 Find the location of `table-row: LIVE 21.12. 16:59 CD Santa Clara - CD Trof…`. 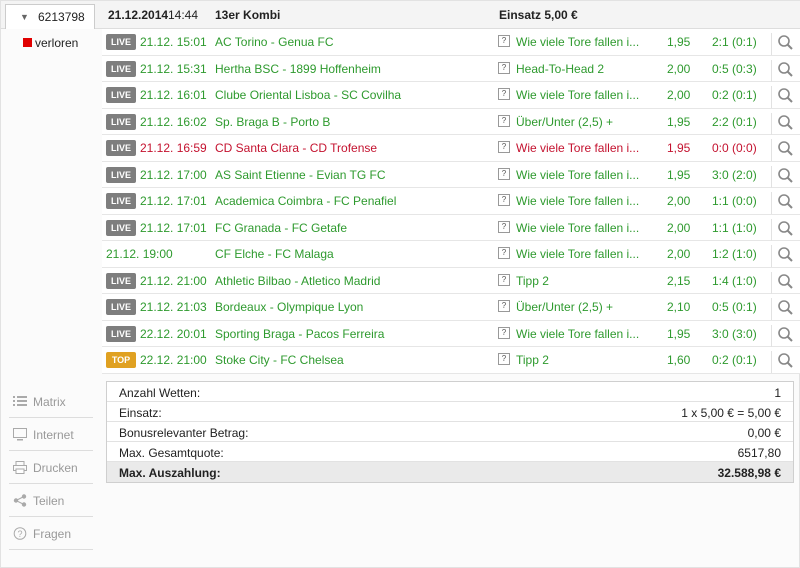

table-row: LIVE 21.12. 16:59 CD Santa Clara - CD Trof… is located at coordinates (451, 148).